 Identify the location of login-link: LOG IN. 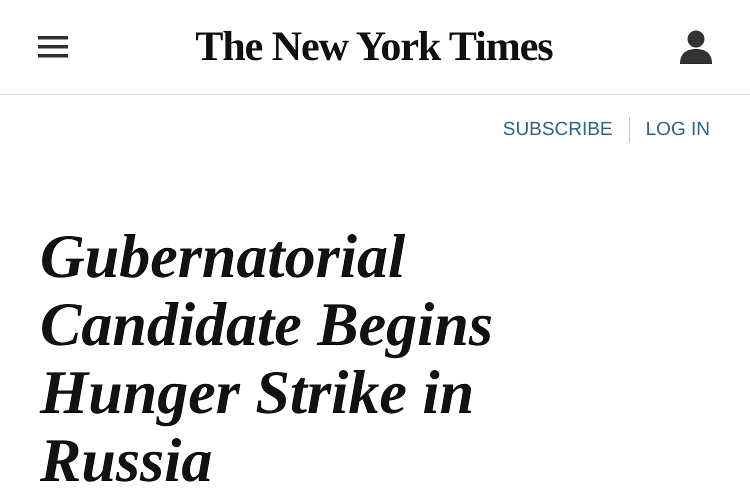
(678, 130).